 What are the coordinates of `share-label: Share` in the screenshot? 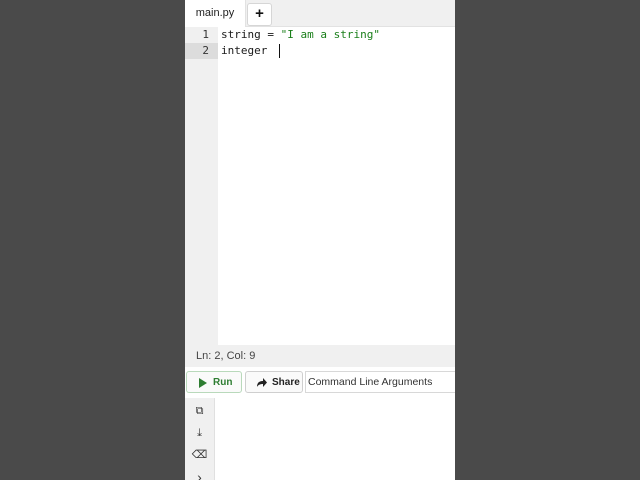 It's located at (286, 382).